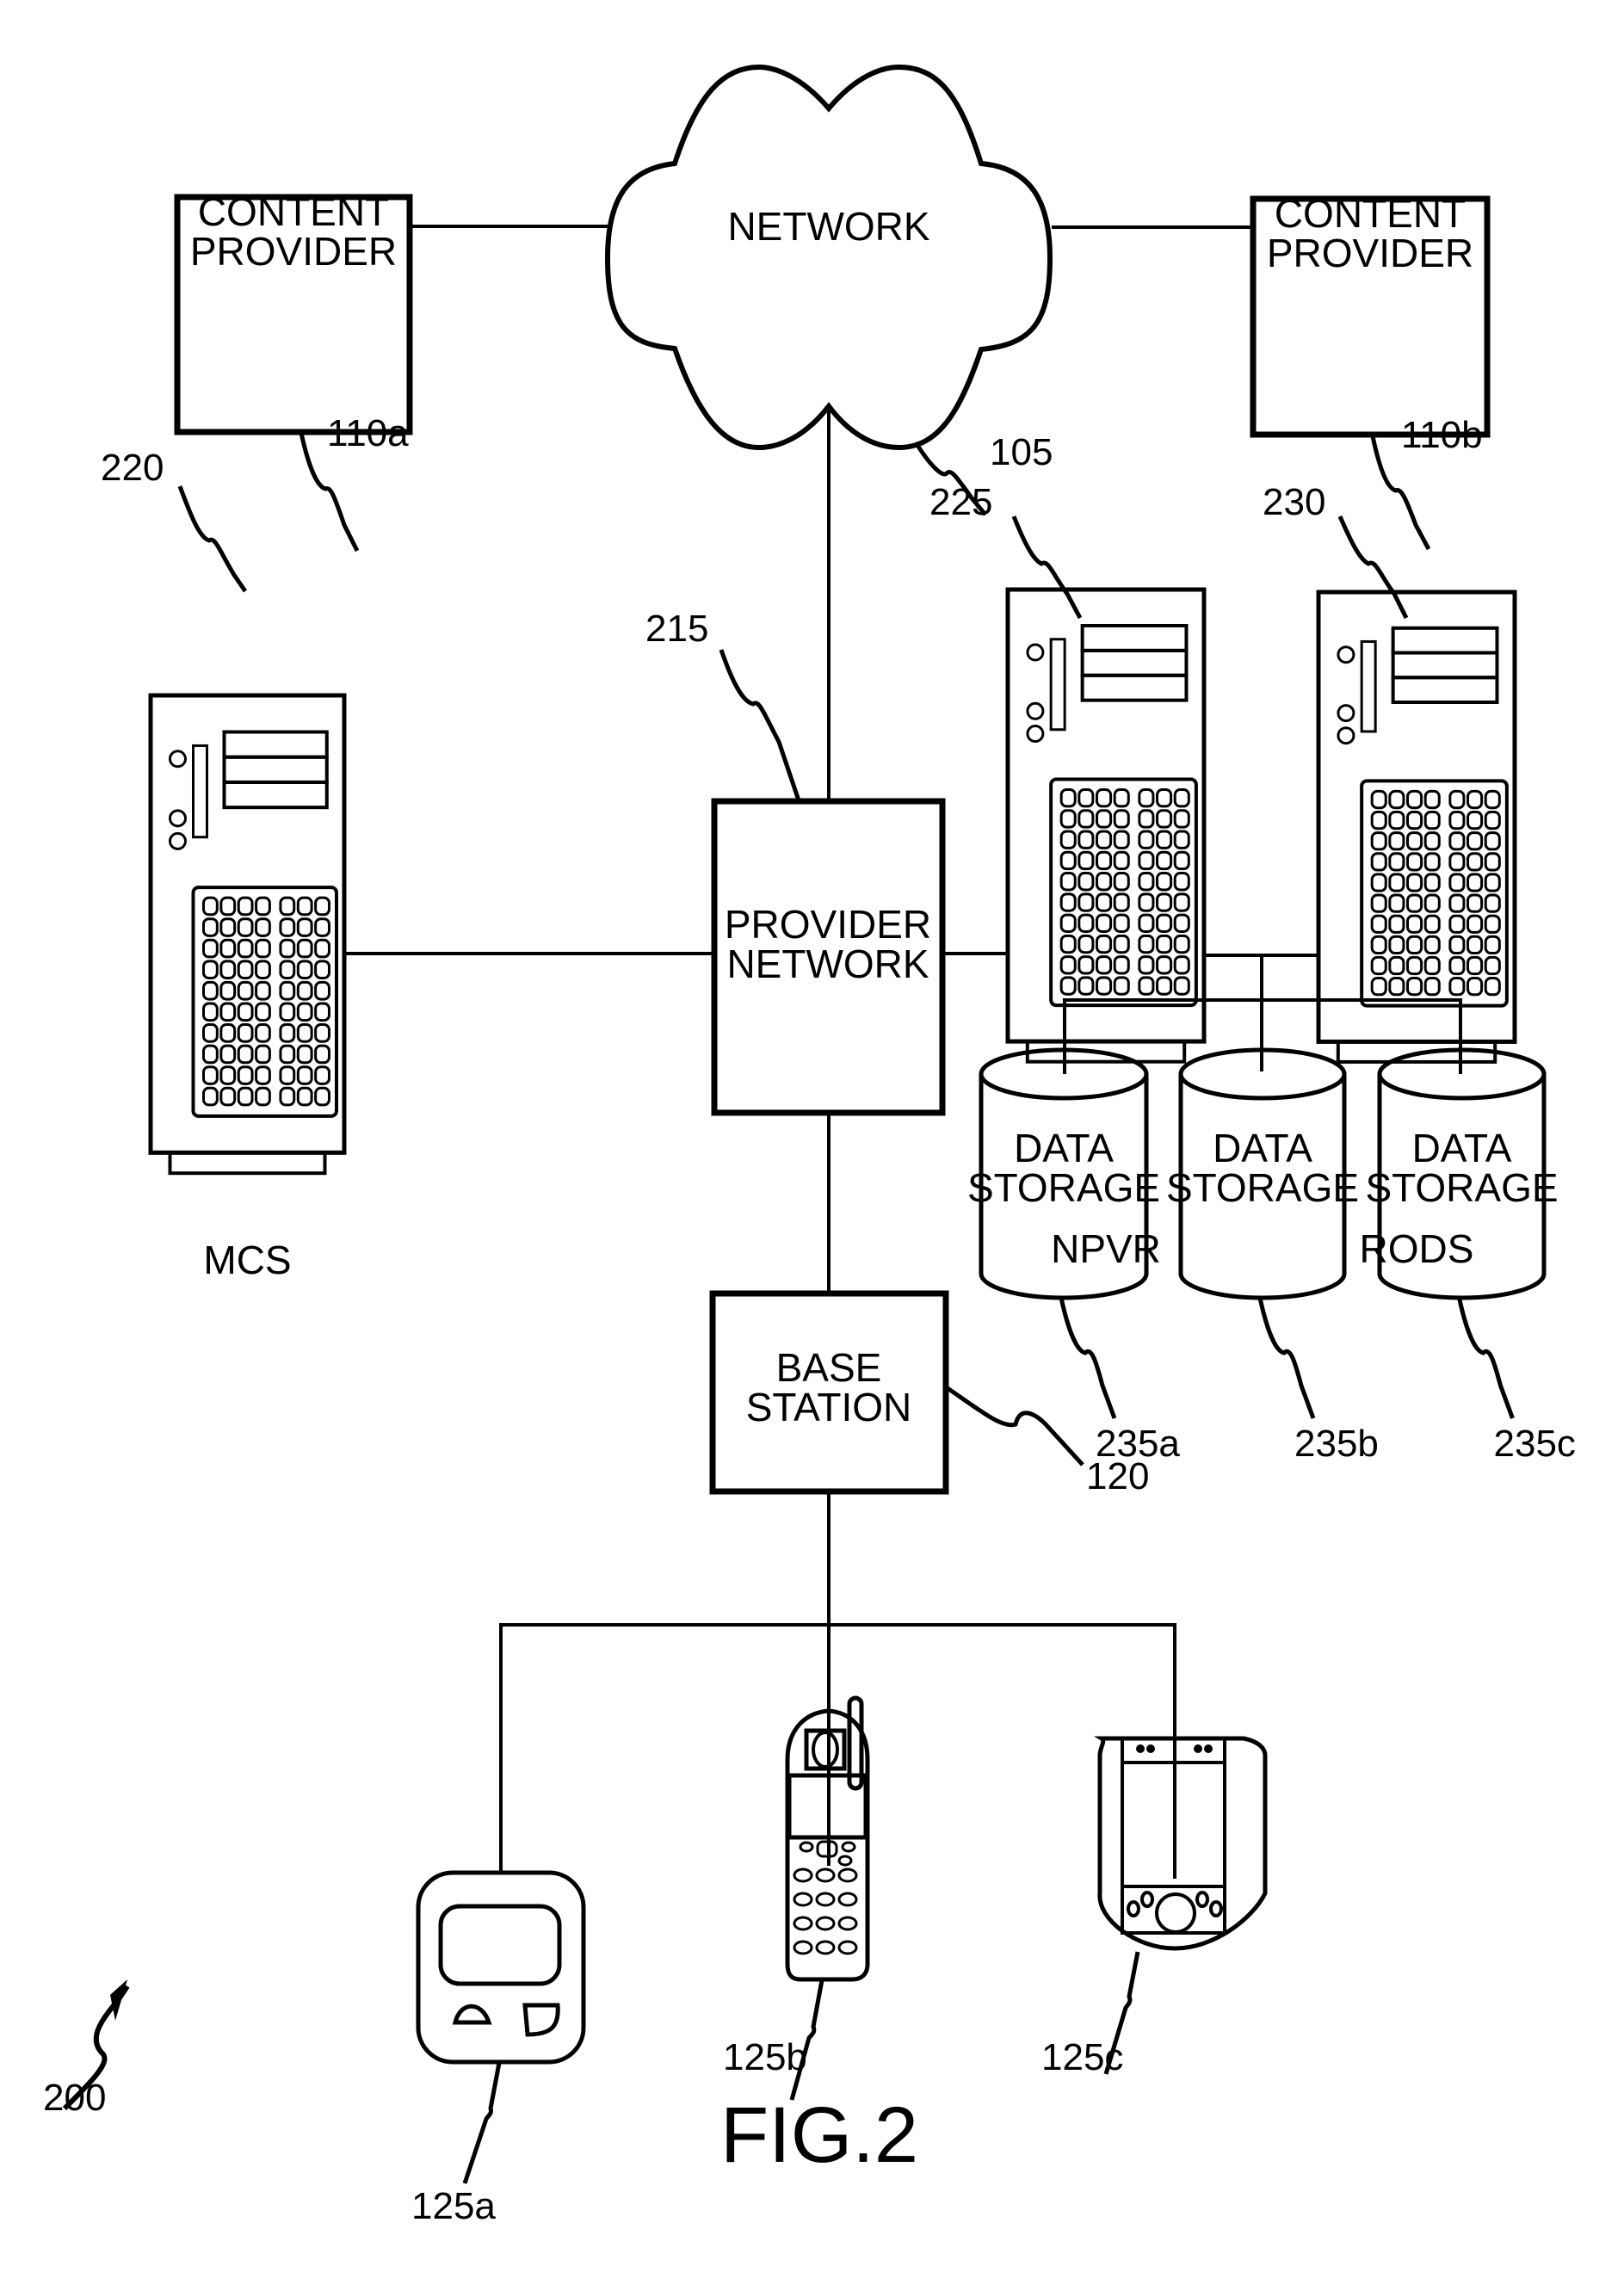 Image resolution: width=1624 pixels, height=2272 pixels. I want to click on leader-125a, so click(482, 2123).